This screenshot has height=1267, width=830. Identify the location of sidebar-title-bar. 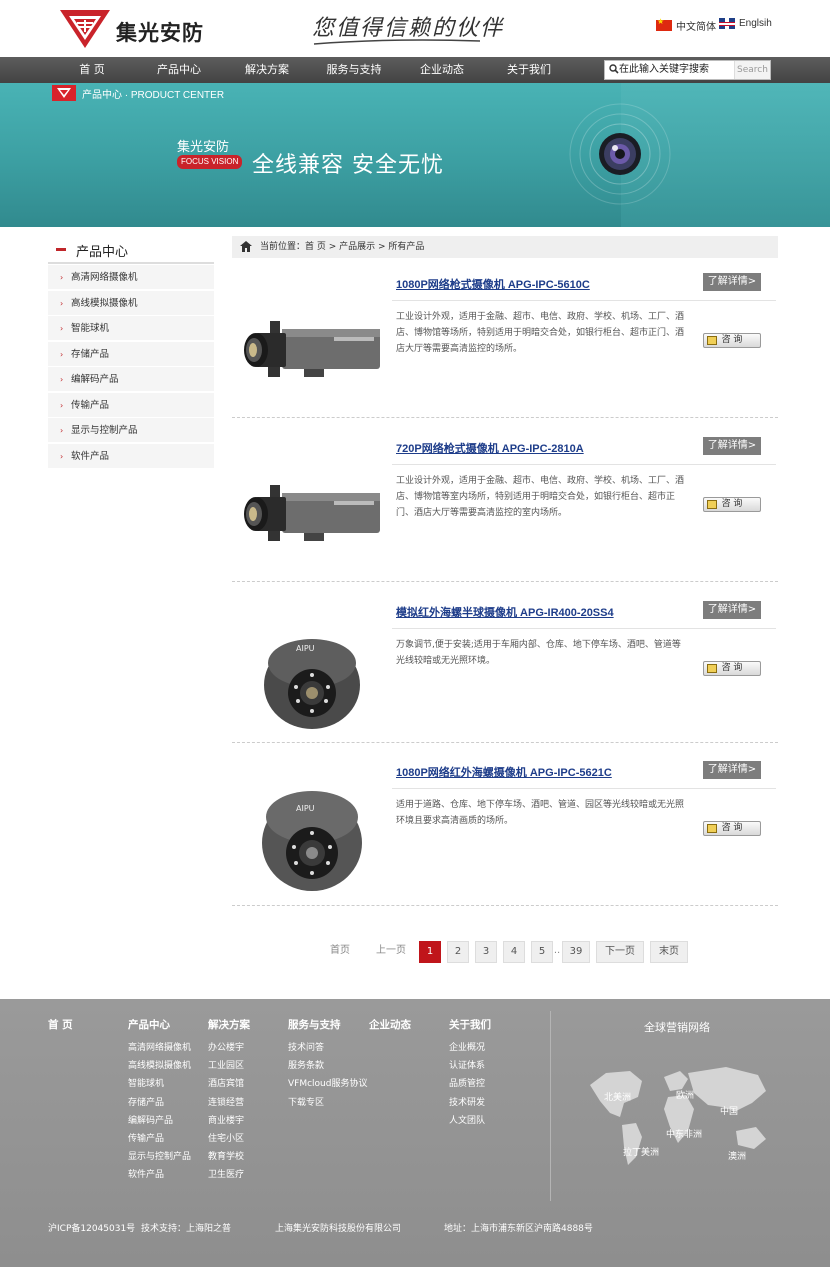
(61, 249).